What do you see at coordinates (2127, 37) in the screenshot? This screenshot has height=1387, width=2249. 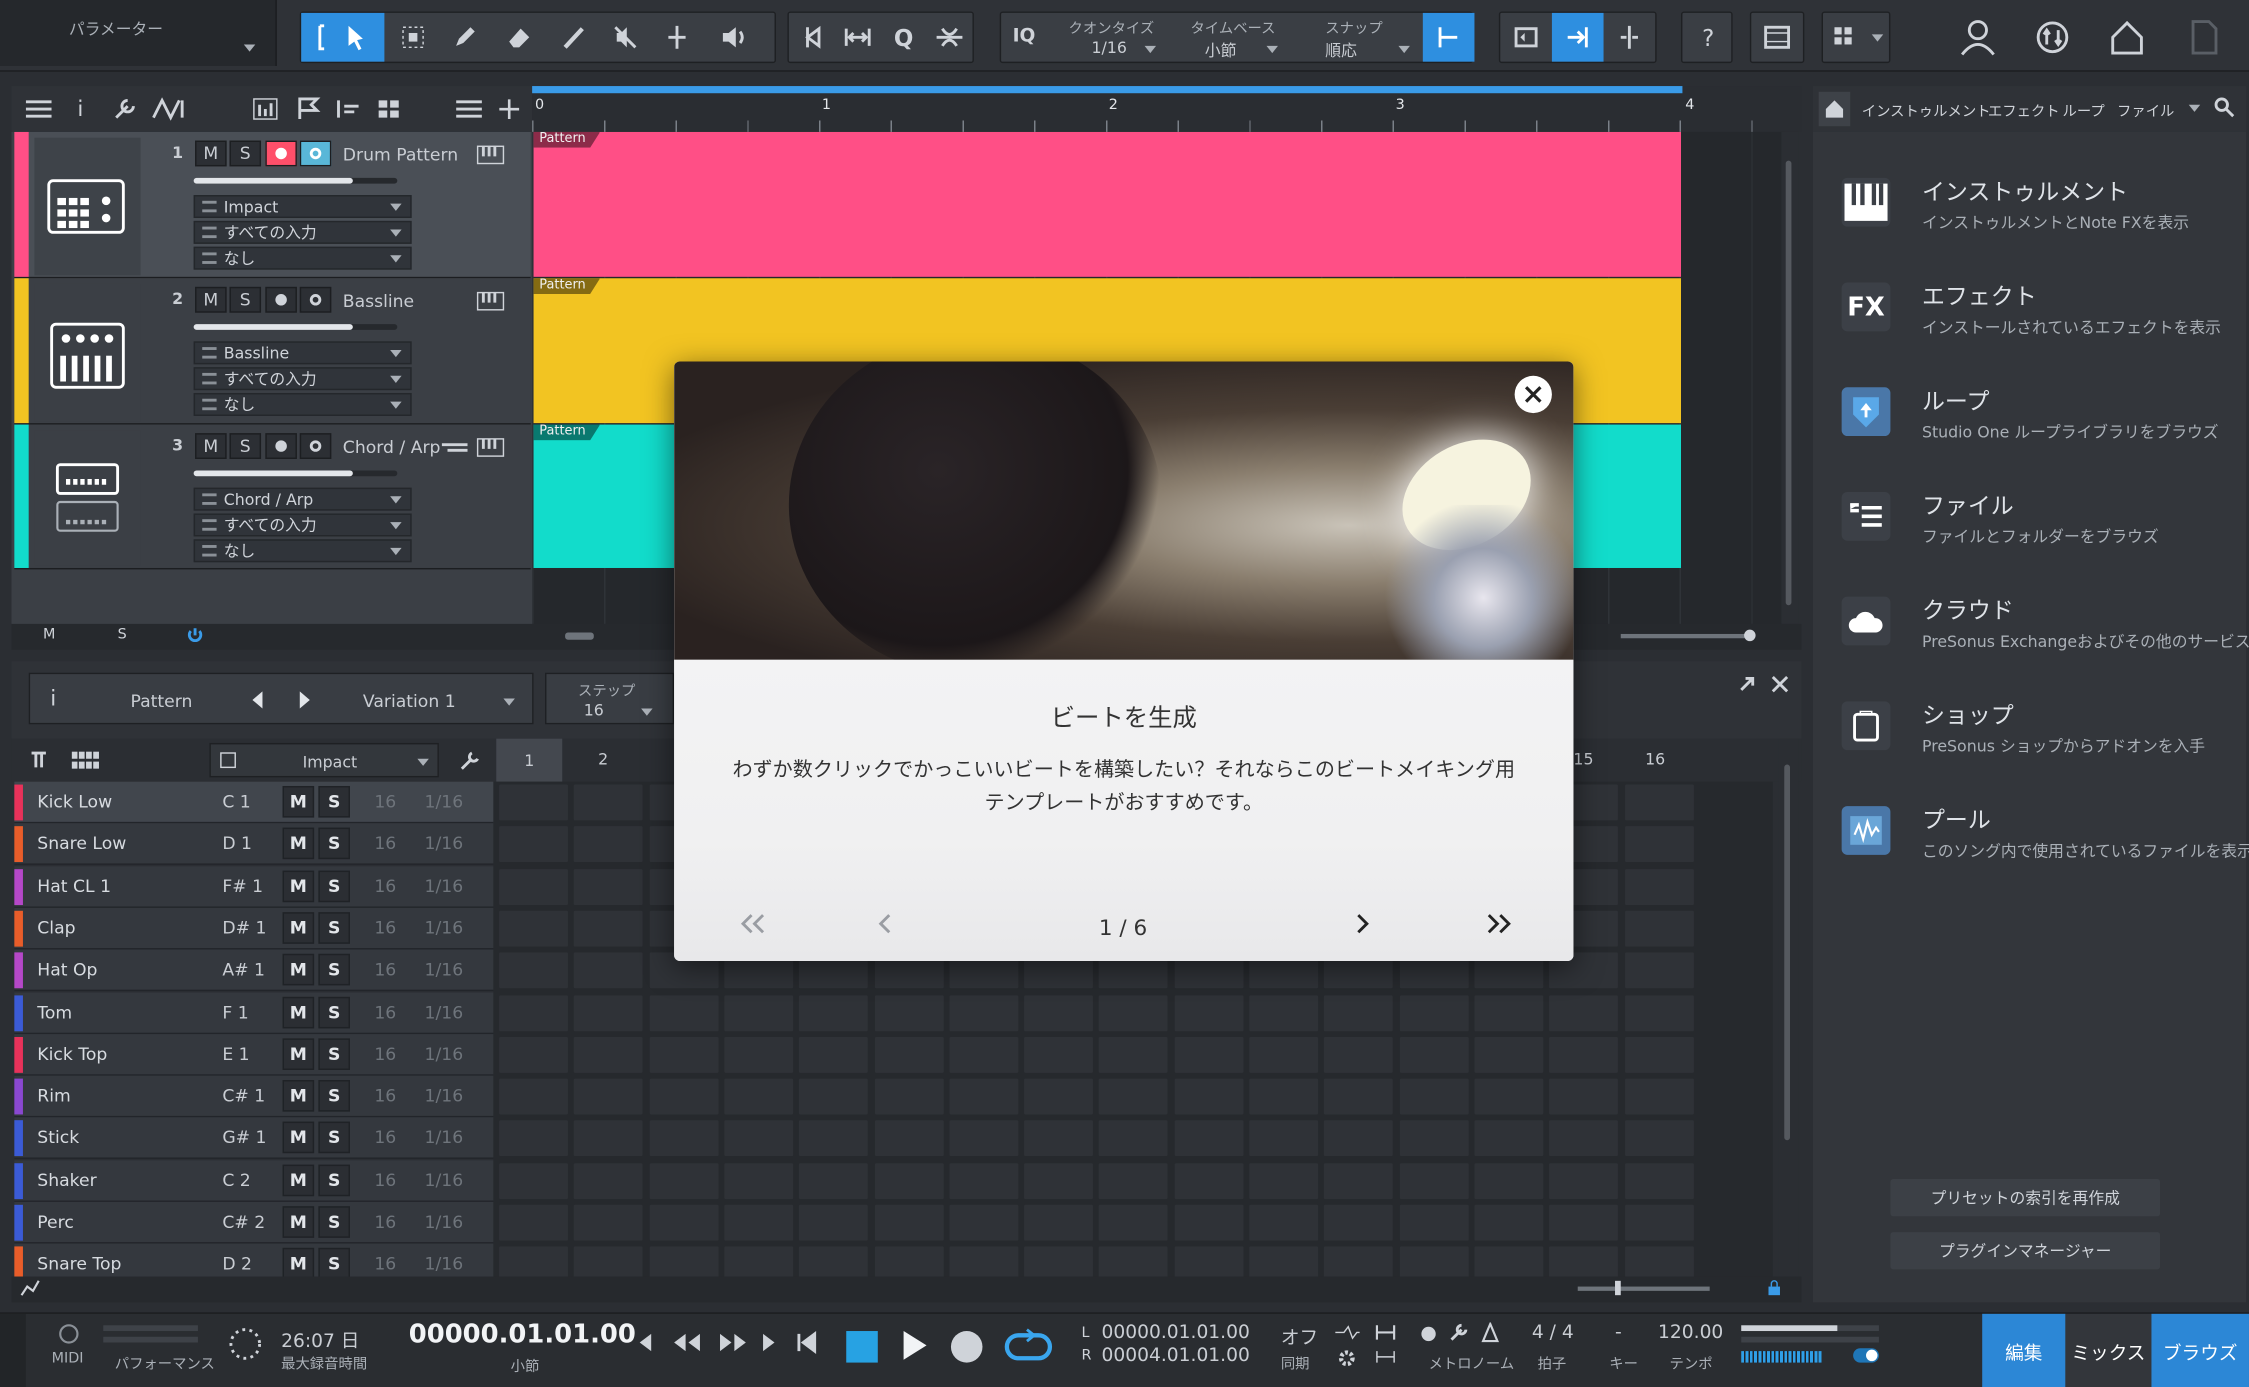 I see `start-page-button` at bounding box center [2127, 37].